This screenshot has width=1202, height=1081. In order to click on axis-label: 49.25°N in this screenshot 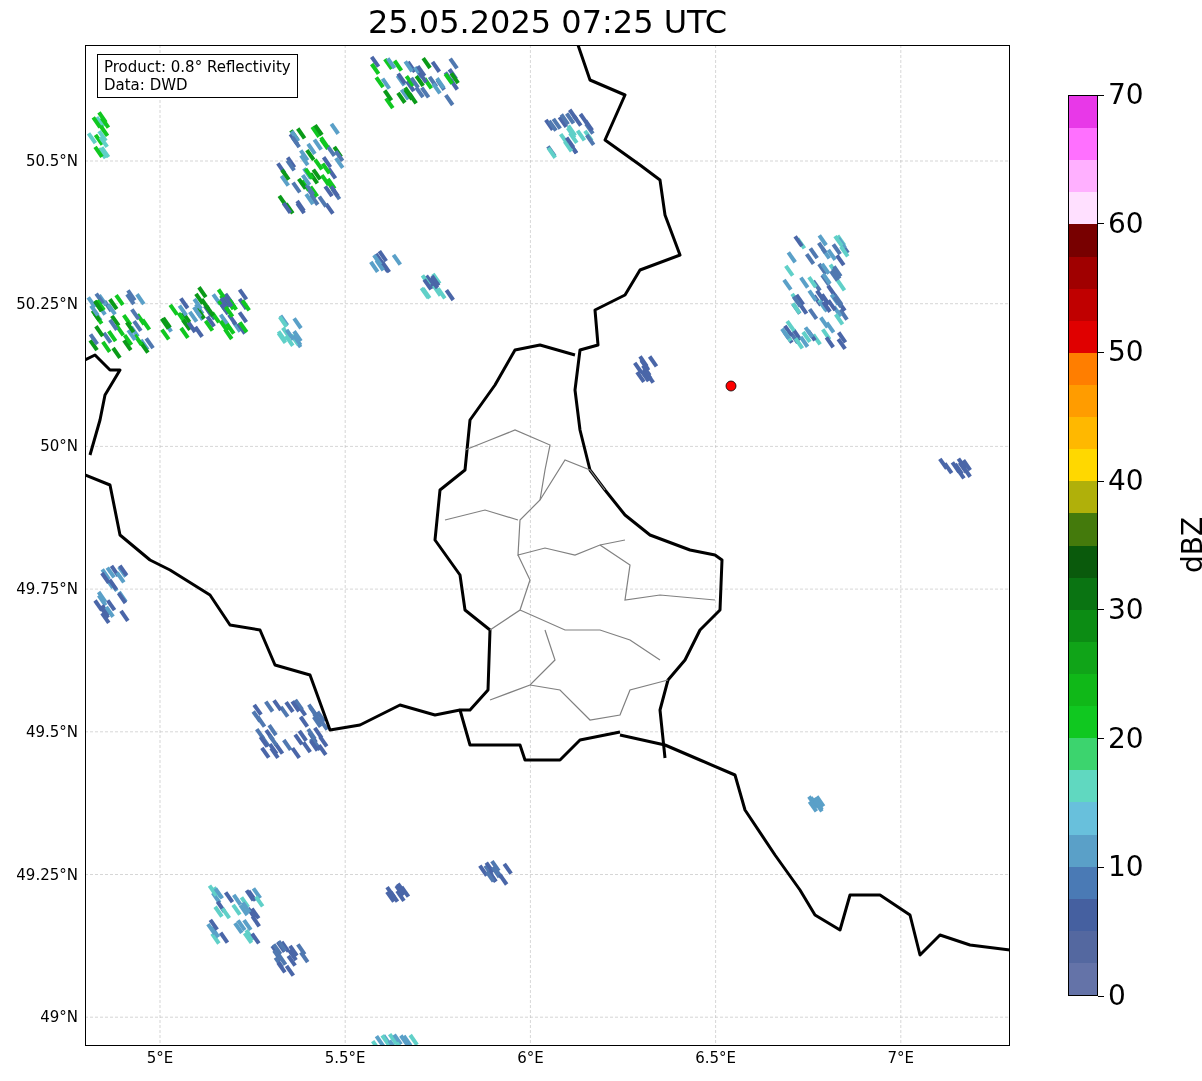, I will do `click(47, 874)`.